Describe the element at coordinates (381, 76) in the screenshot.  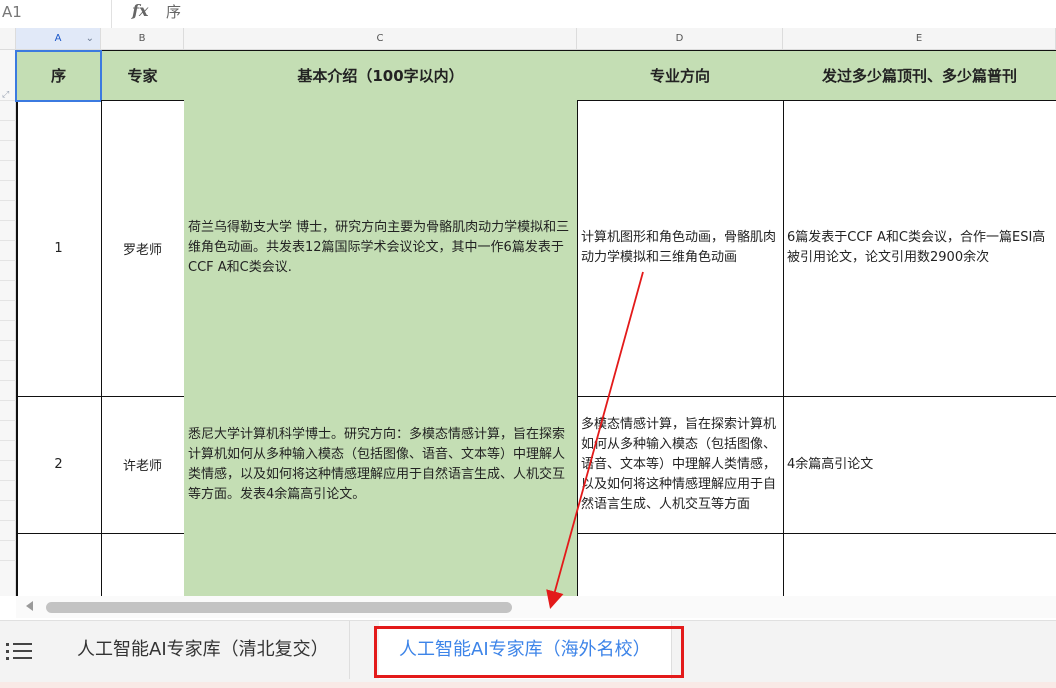
I see `header-cell-intro: 基本介绍（100字以内）` at that location.